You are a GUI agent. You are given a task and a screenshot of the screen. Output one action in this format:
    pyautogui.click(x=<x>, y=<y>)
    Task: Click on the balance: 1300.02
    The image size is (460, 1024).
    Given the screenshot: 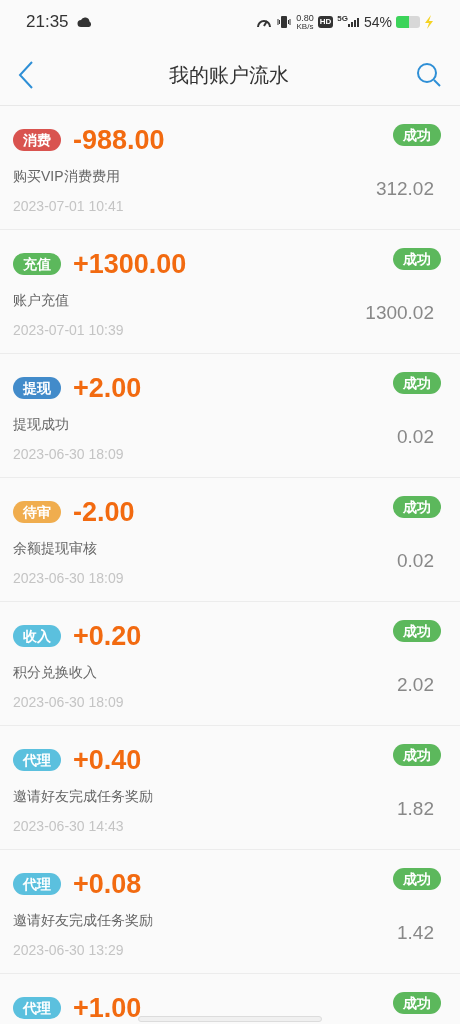 What is the action you would take?
    pyautogui.click(x=399, y=312)
    